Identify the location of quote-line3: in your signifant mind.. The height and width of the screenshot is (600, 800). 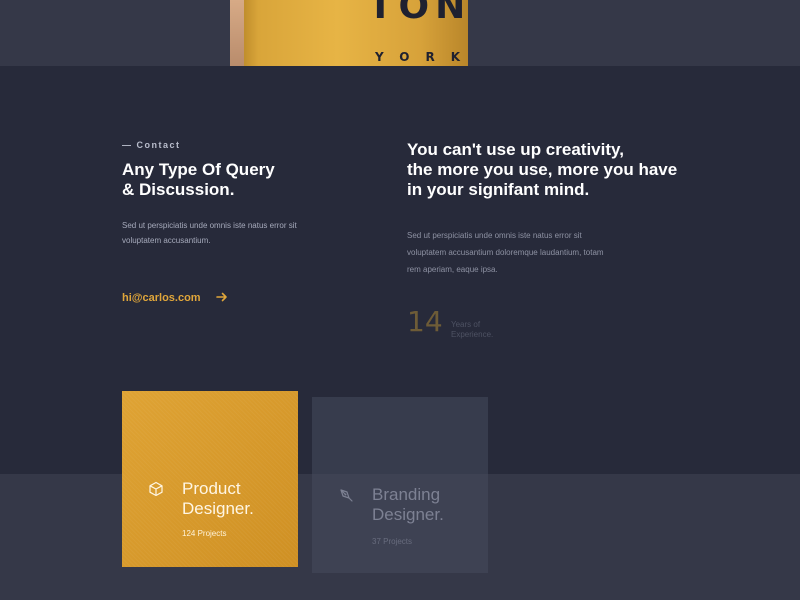
(498, 189).